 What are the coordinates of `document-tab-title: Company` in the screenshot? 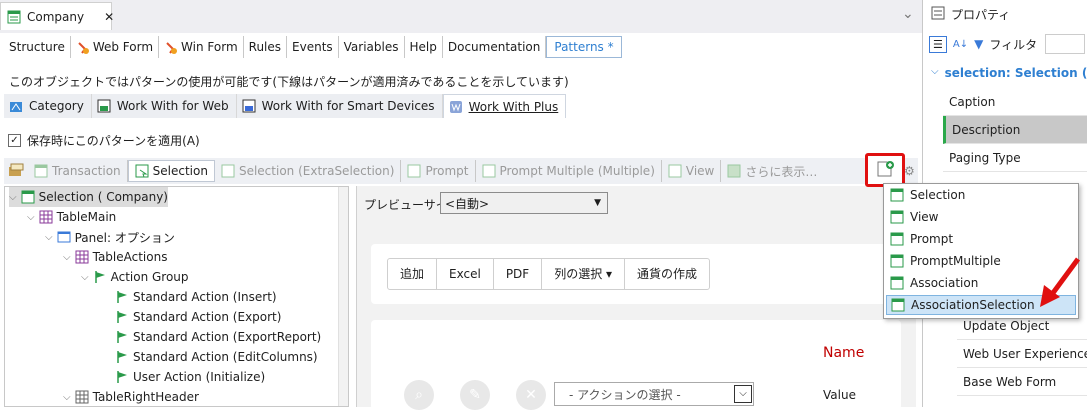 It's located at (56, 16).